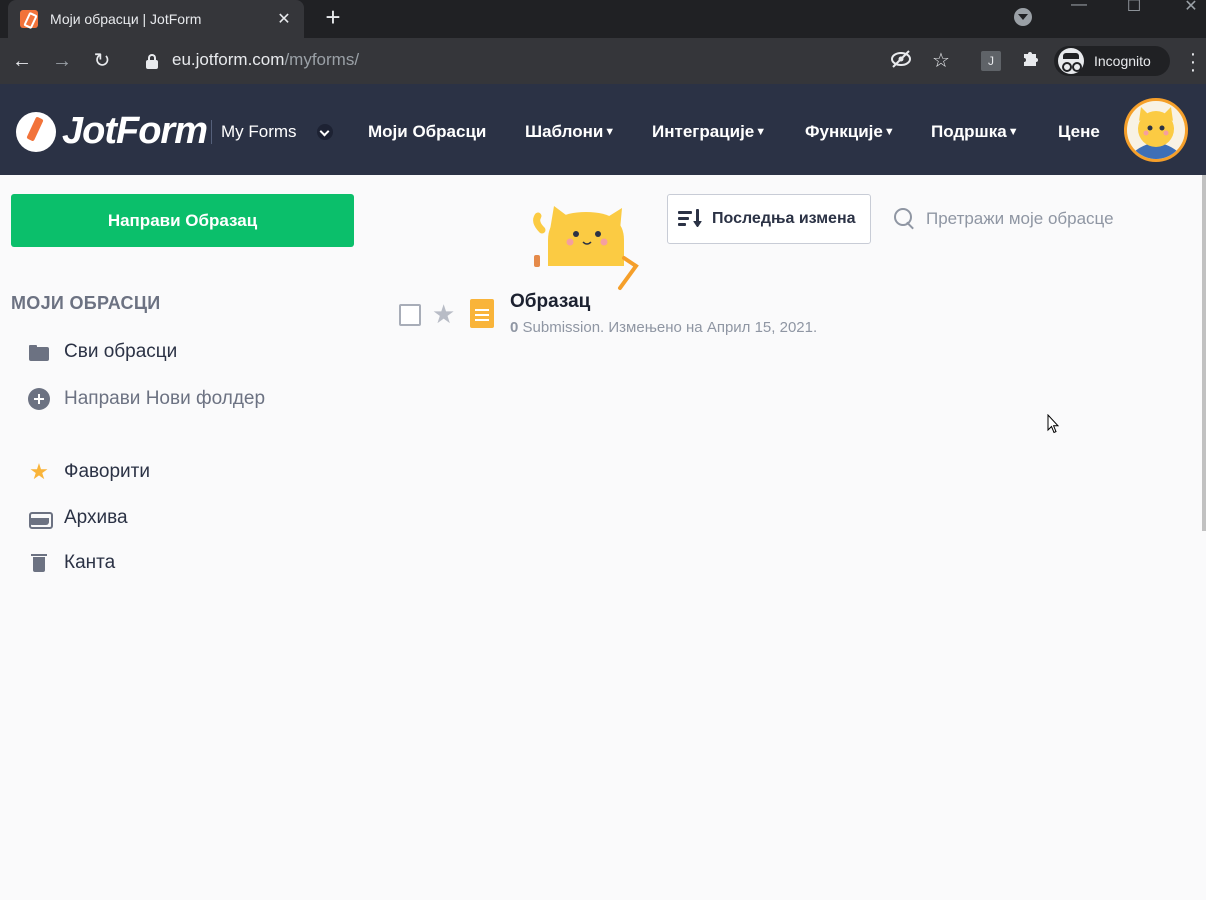  Describe the element at coordinates (941, 61) in the screenshot. I see `bookmark-star-icon: ☆` at that location.